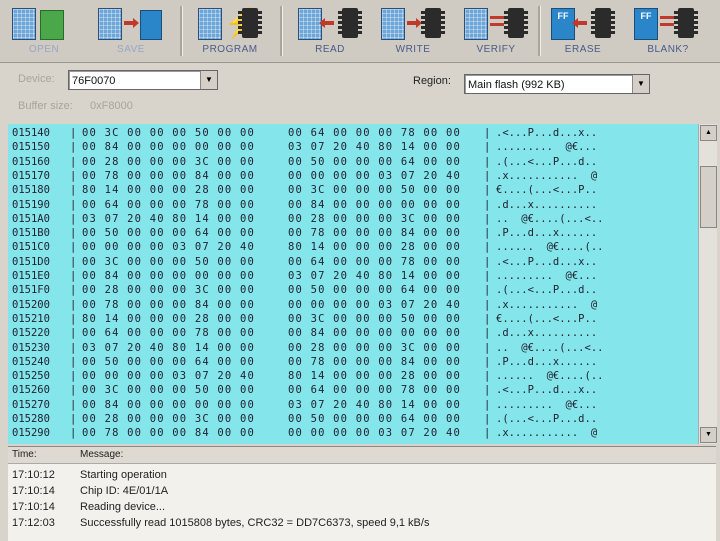  Describe the element at coordinates (413, 49) in the screenshot. I see `write-label: WRITE` at that location.